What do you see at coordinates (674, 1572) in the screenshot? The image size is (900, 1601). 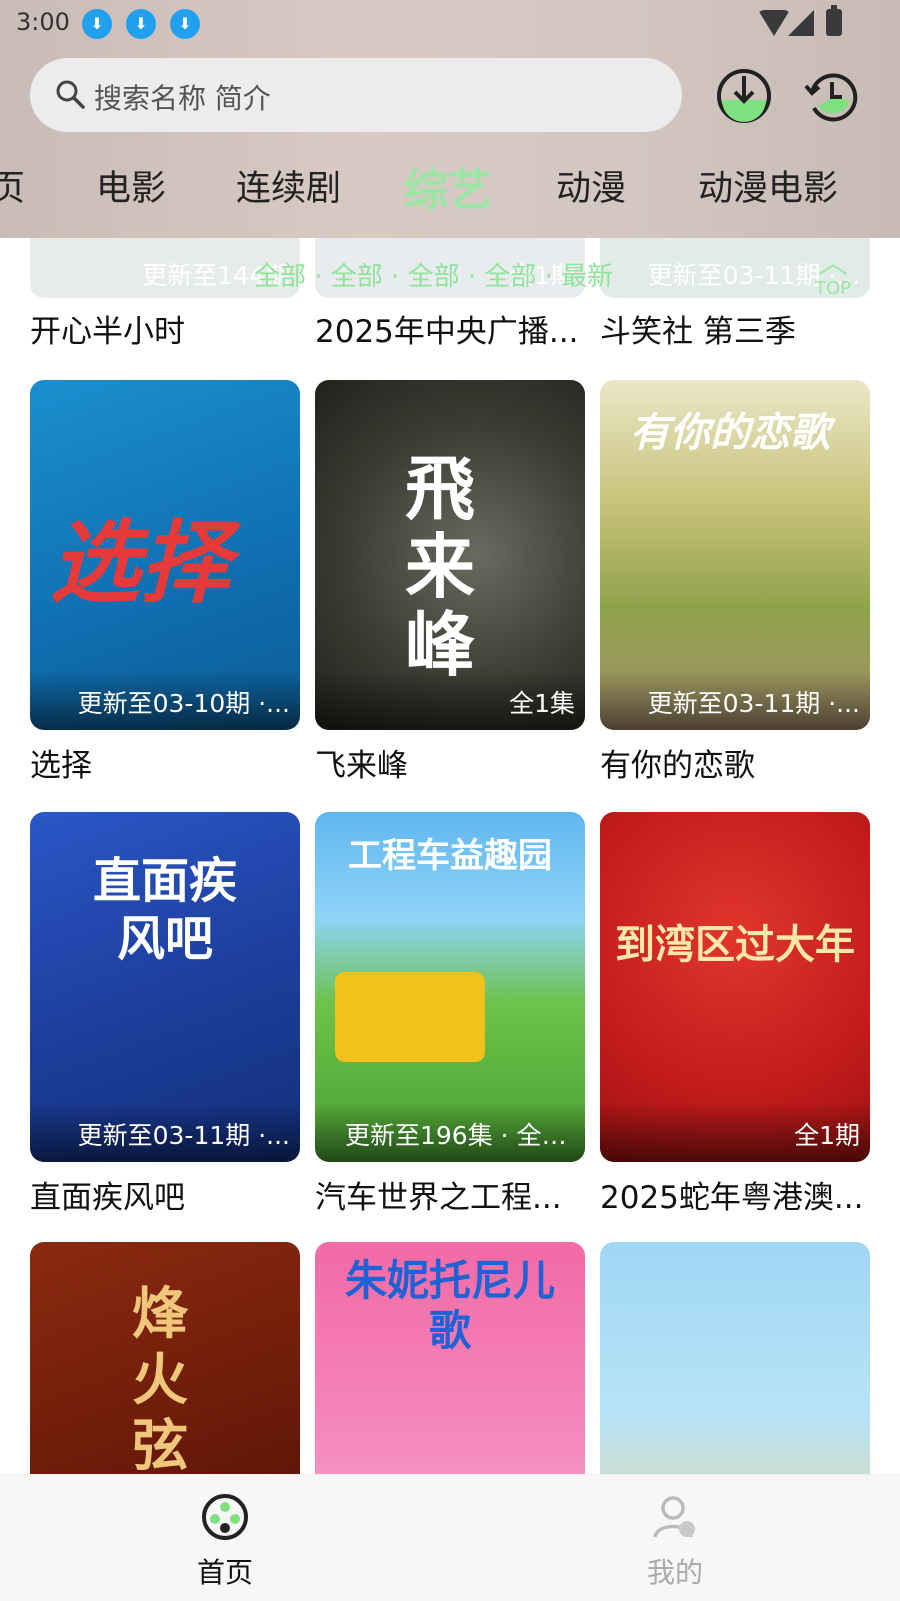 I see `nav-profile-label: 我的` at bounding box center [674, 1572].